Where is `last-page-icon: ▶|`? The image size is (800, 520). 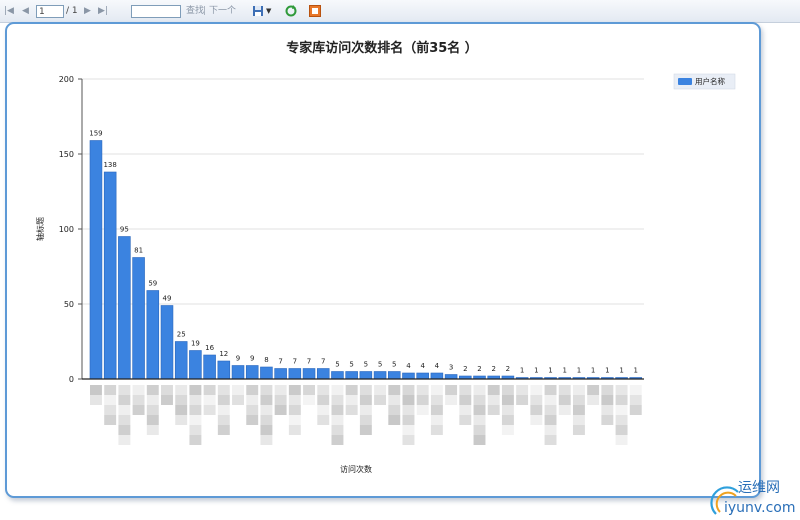 last-page-icon: ▶| is located at coordinates (103, 11).